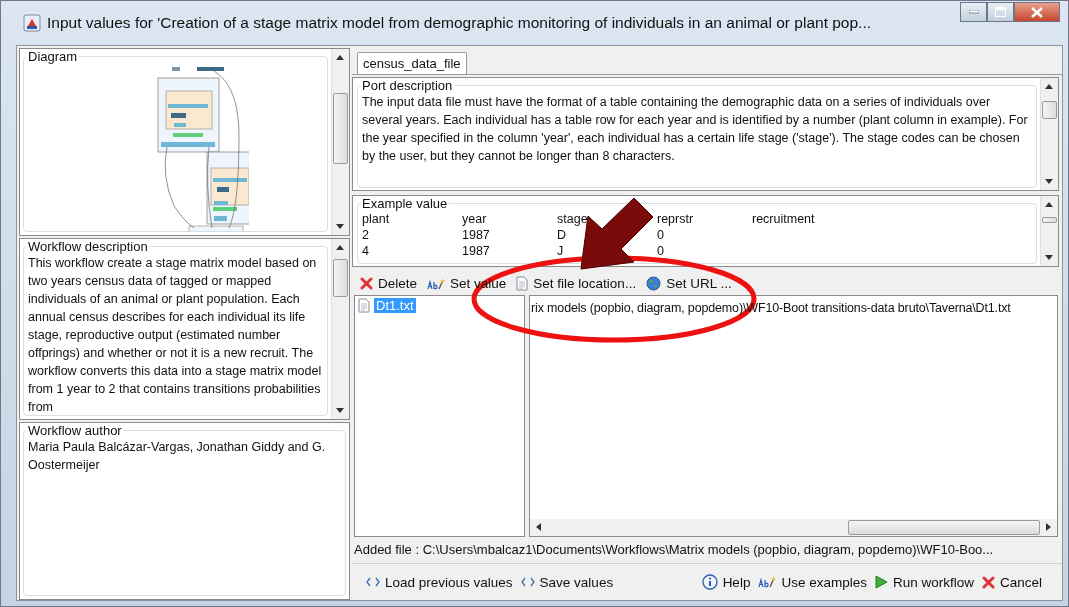 This screenshot has width=1069, height=607. I want to click on column-header: reprstr, so click(676, 219).